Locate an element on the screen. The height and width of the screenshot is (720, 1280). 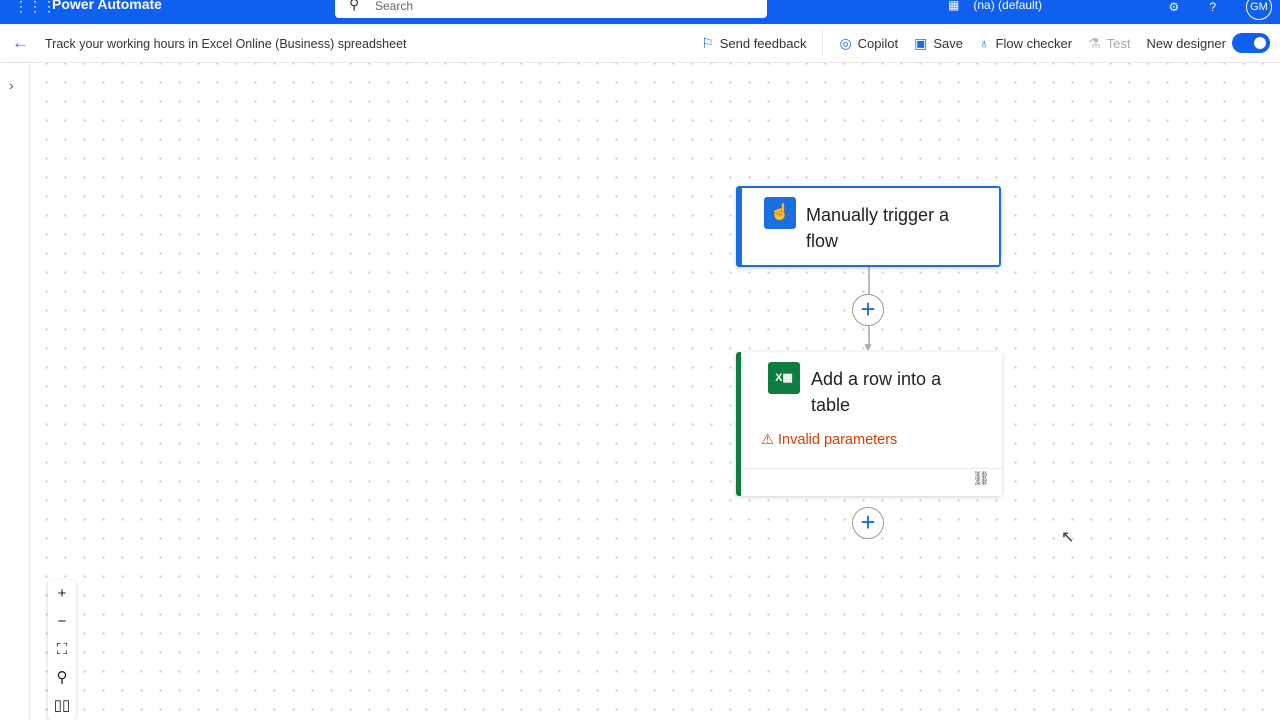
mouse-cursor-icon: ↖ is located at coordinates (1068, 537).